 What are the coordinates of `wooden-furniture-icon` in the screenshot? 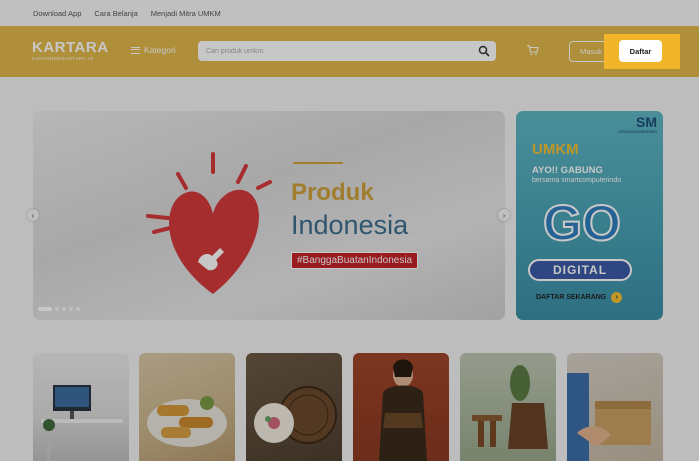 It's located at (510, 407).